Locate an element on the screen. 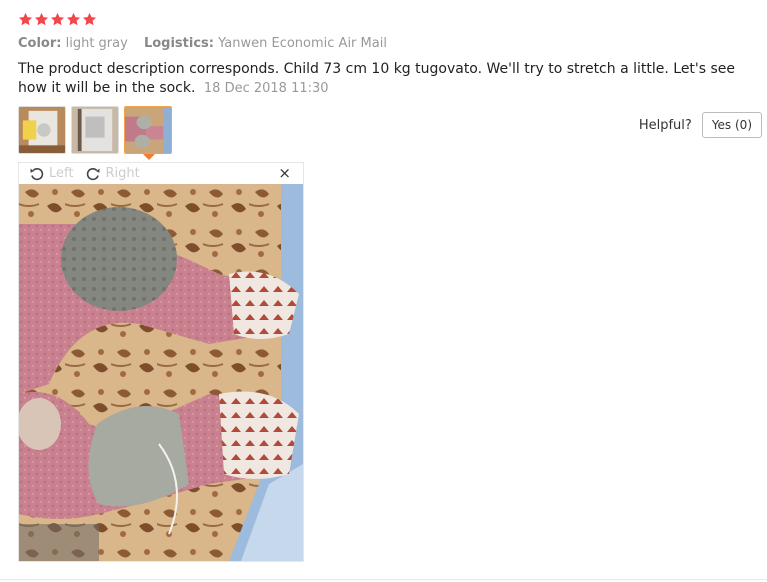 The image size is (767, 582). helpful-yes-button: Yes (0) is located at coordinates (731, 125).